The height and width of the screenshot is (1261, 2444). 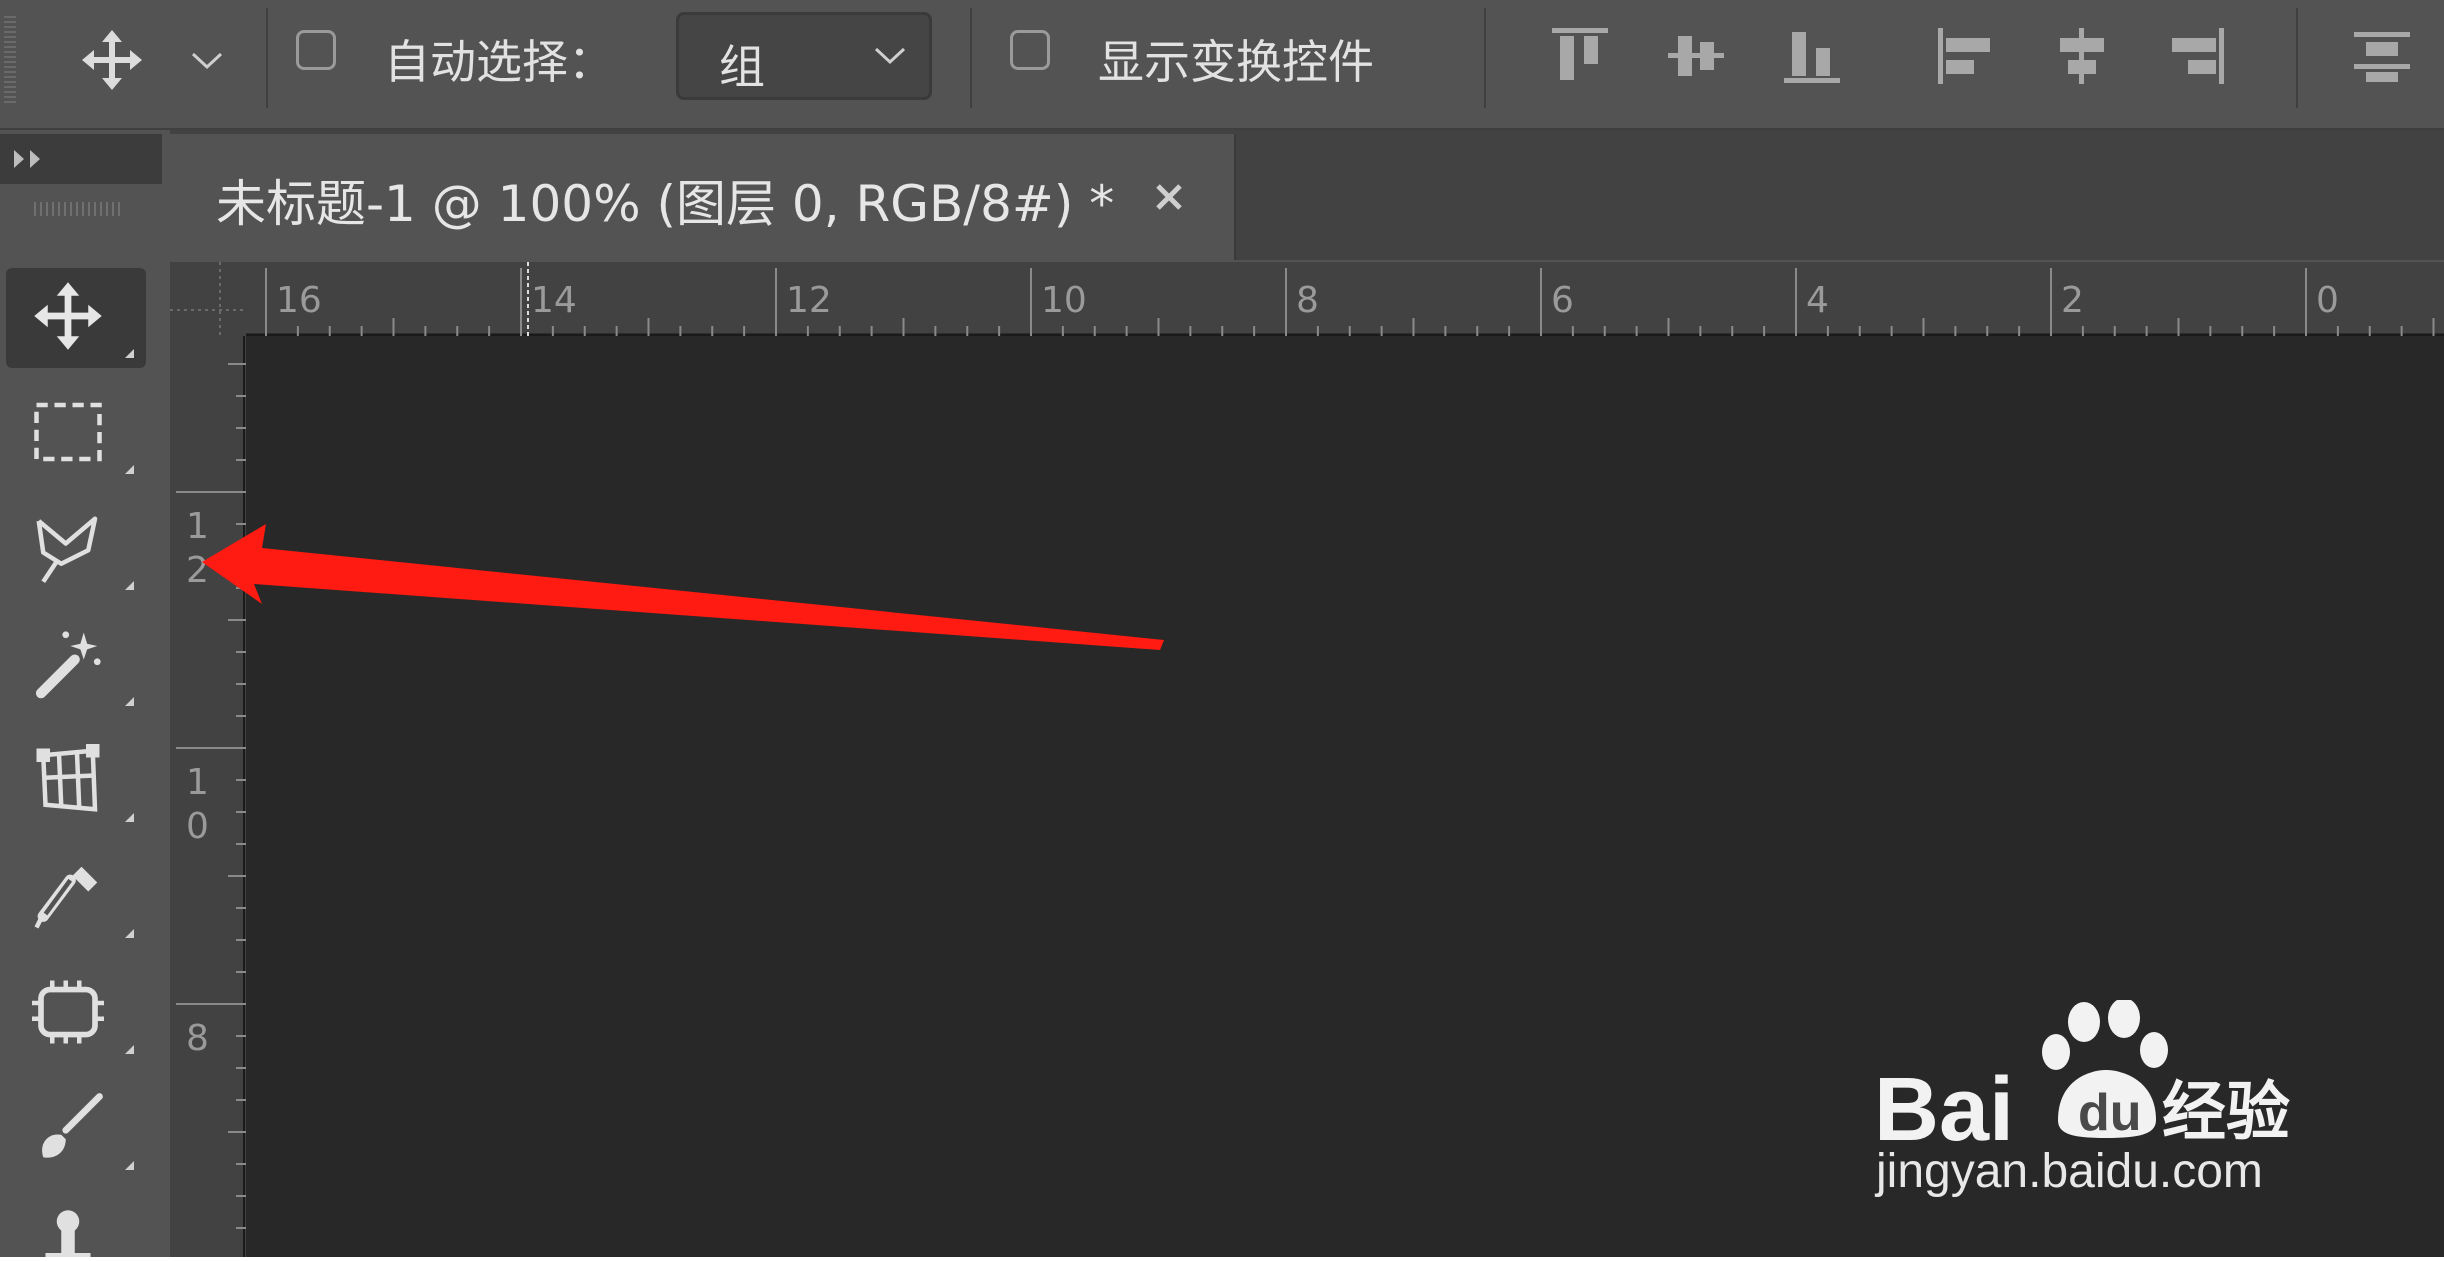 What do you see at coordinates (2110, 1113) in the screenshot?
I see `svg-text: du` at bounding box center [2110, 1113].